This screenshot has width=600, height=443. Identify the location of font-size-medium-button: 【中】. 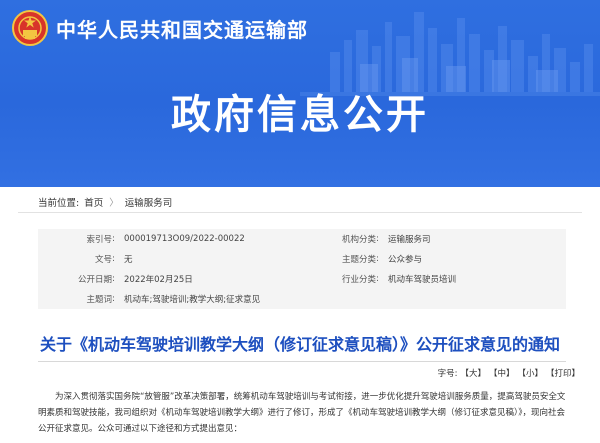
(502, 373).